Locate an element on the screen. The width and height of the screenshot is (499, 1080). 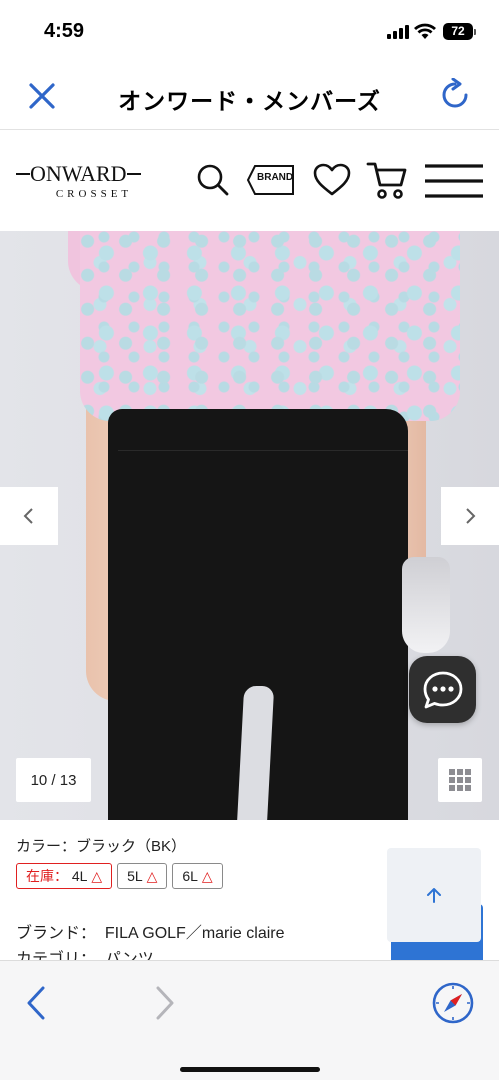
chat-bubble-icon is located at coordinates (442, 689).